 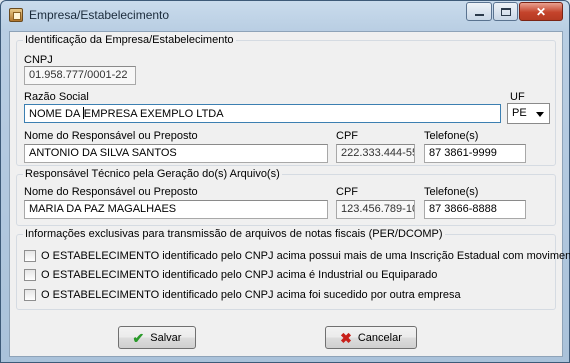 What do you see at coordinates (375, 209) in the screenshot?
I see `tecnico-cpf-field: 123.456.789-10` at bounding box center [375, 209].